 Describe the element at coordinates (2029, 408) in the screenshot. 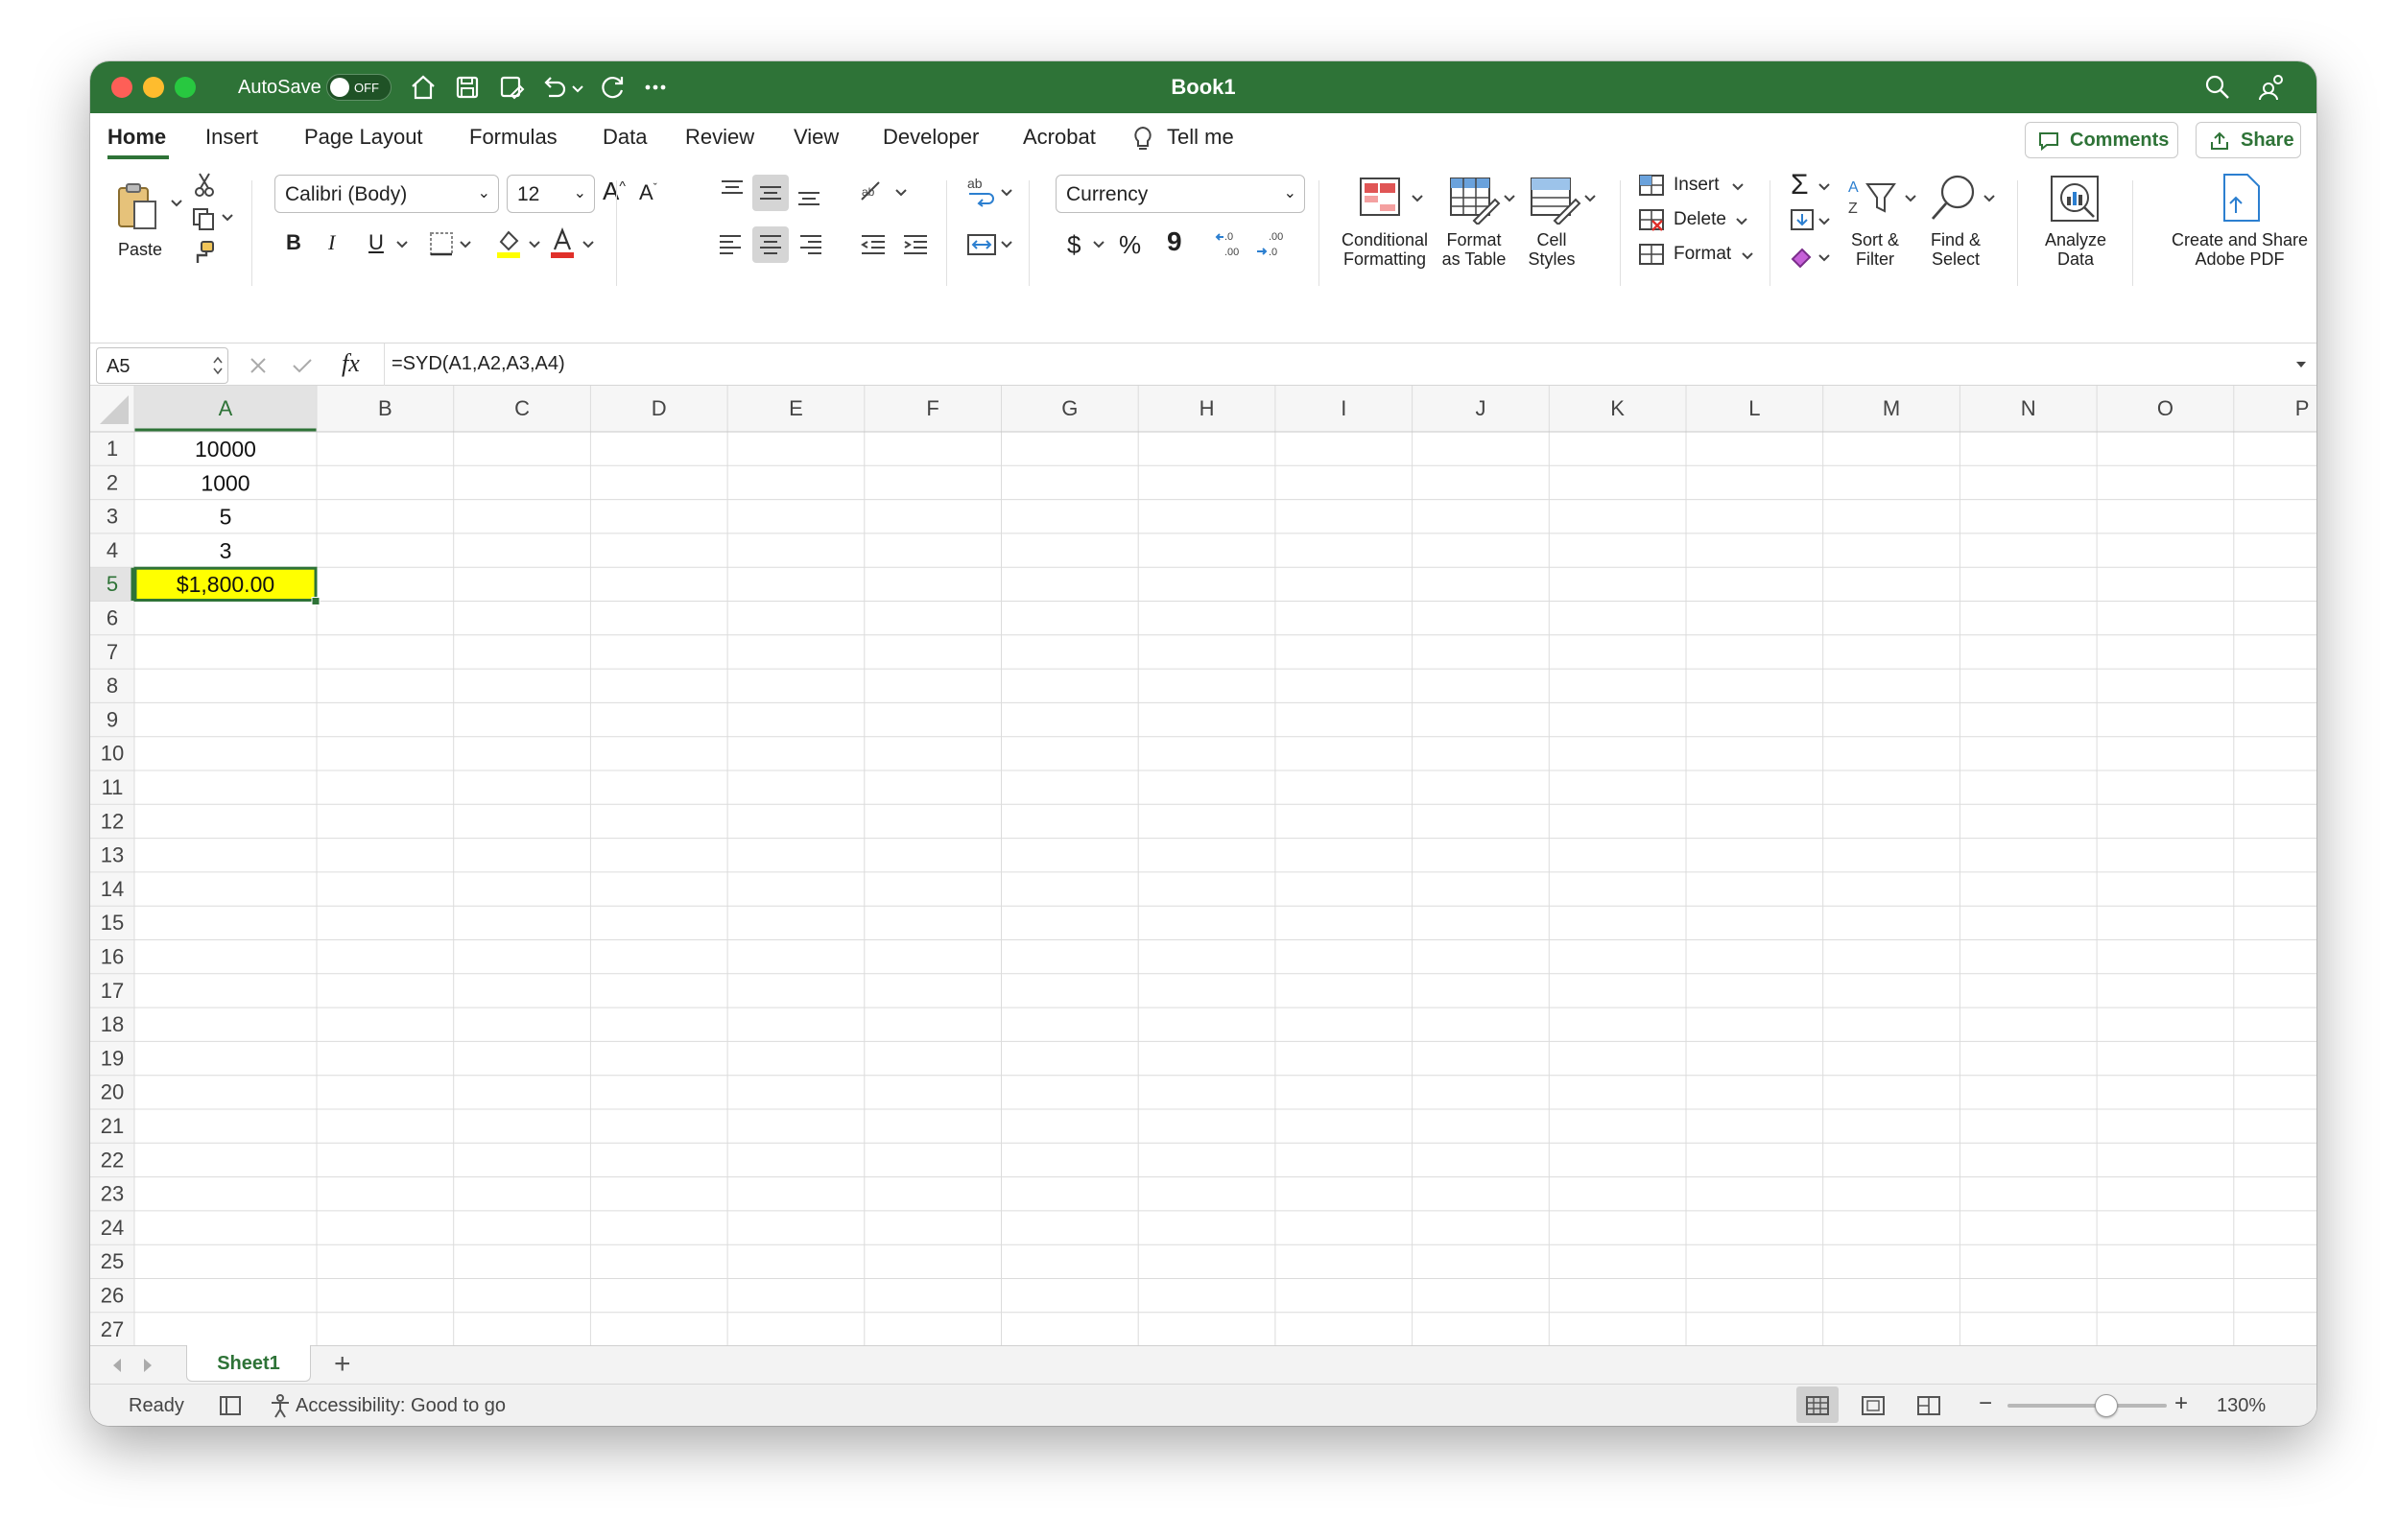

I see `column-header-n: N` at that location.